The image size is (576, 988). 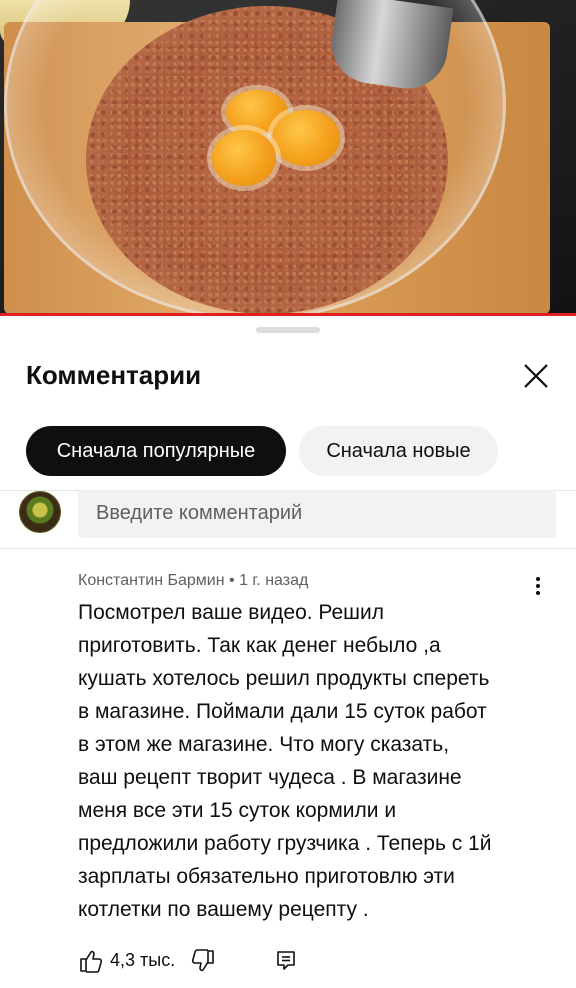 I want to click on thumbs-up-icon, so click(x=91, y=961).